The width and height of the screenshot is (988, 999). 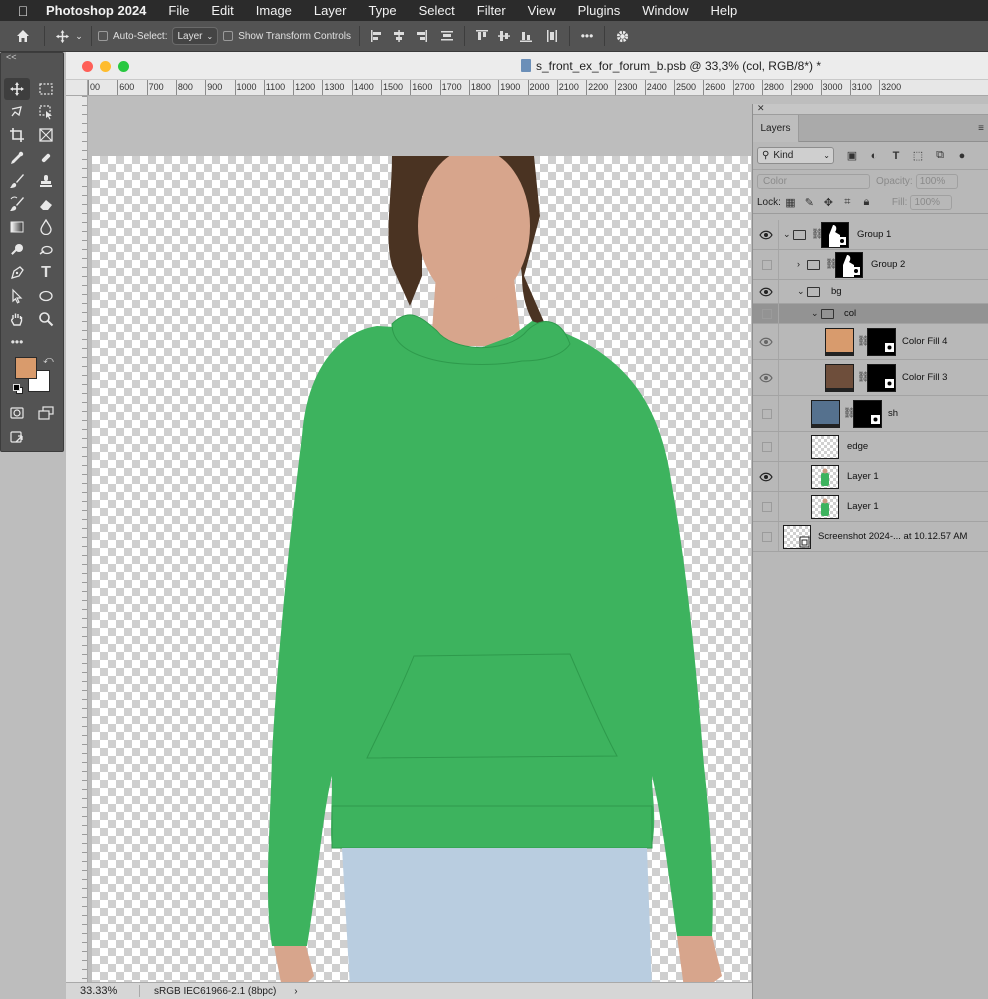 What do you see at coordinates (798, 264) in the screenshot?
I see `chevron-right-icon: ›` at bounding box center [798, 264].